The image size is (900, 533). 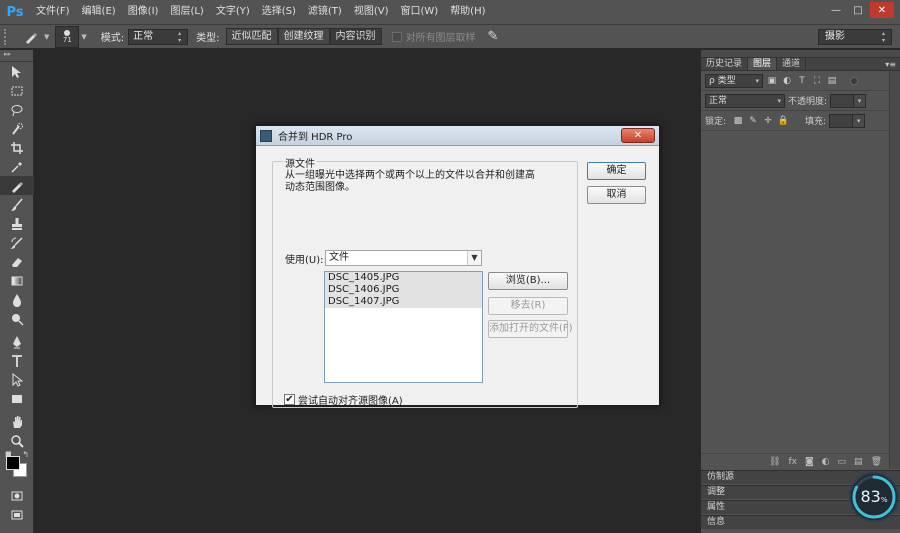 I want to click on auto-align-label: 尝试自动对齐源图像(A), so click(x=350, y=399).